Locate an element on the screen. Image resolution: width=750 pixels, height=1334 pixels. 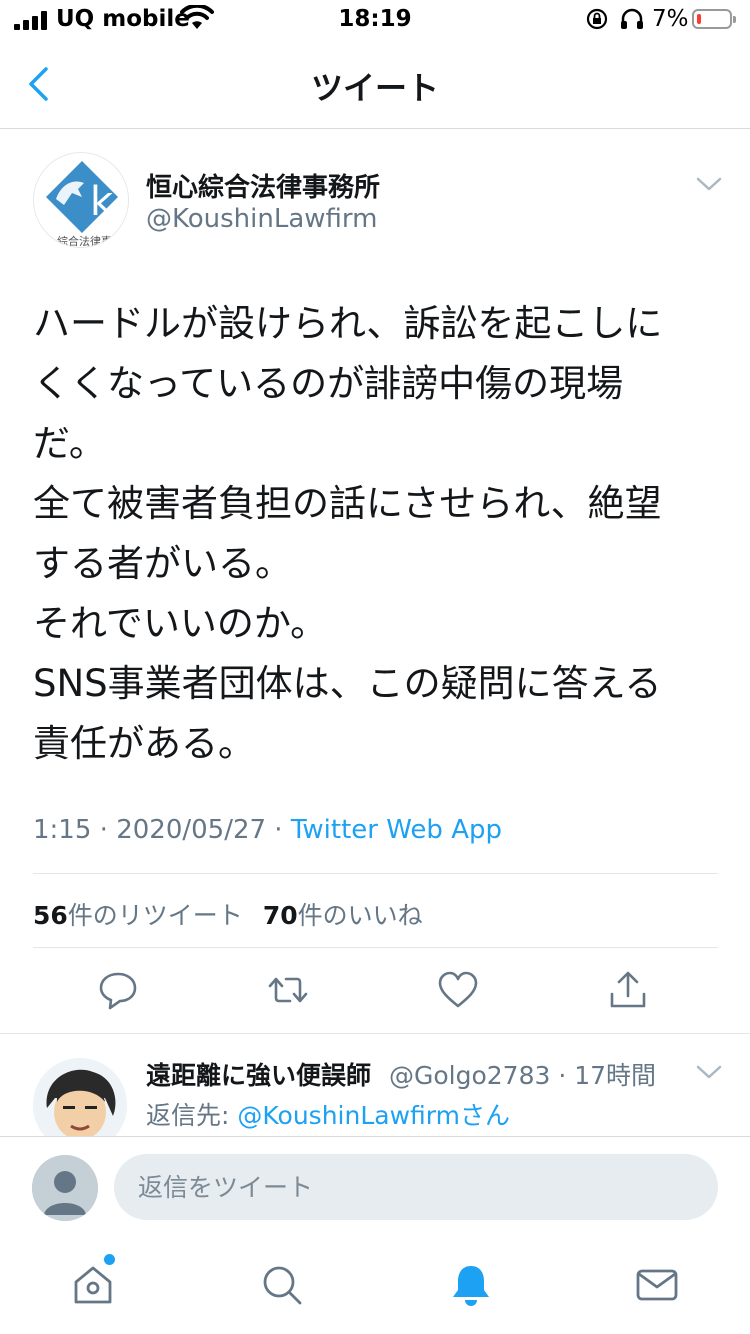
retweets-link: 56件のリツイート is located at coordinates (138, 915).